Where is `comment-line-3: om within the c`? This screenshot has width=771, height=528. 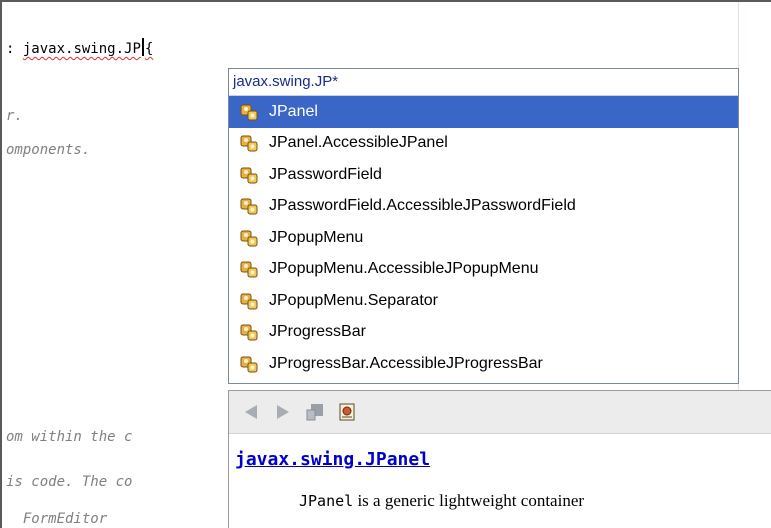
comment-line-3: om within the c is located at coordinates (69, 437).